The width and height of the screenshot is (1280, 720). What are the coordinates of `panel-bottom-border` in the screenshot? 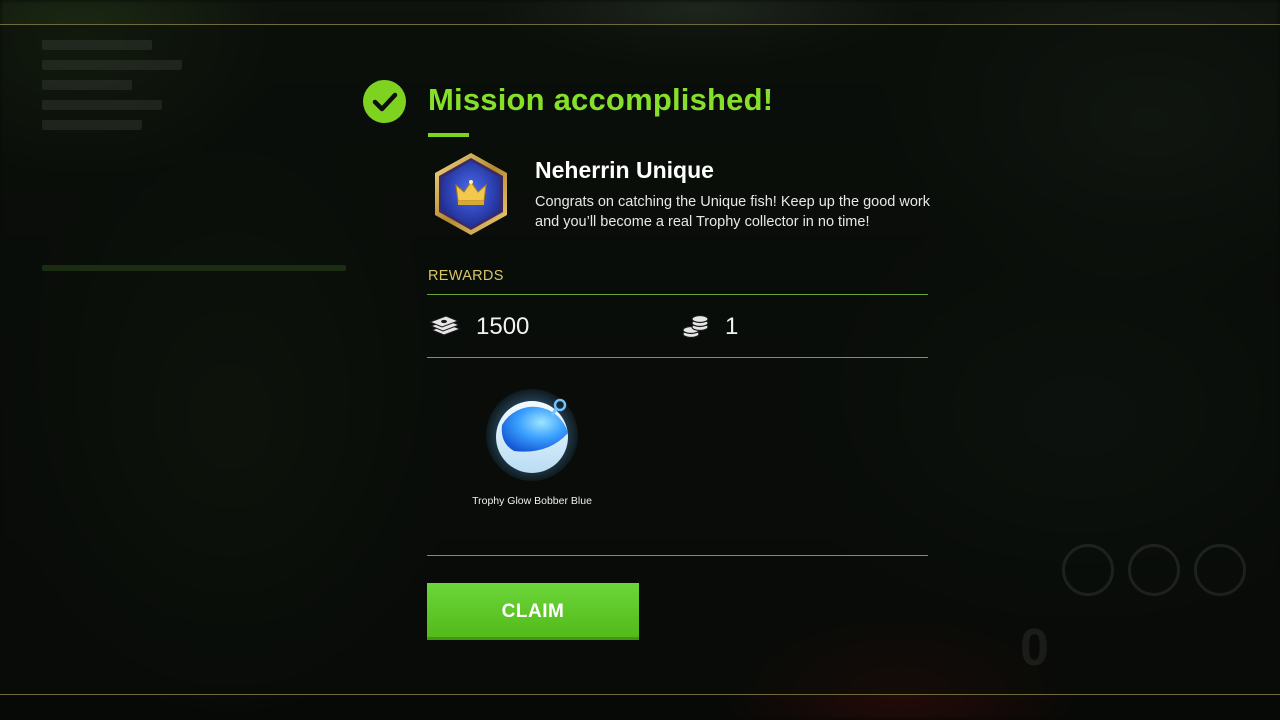 It's located at (640, 694).